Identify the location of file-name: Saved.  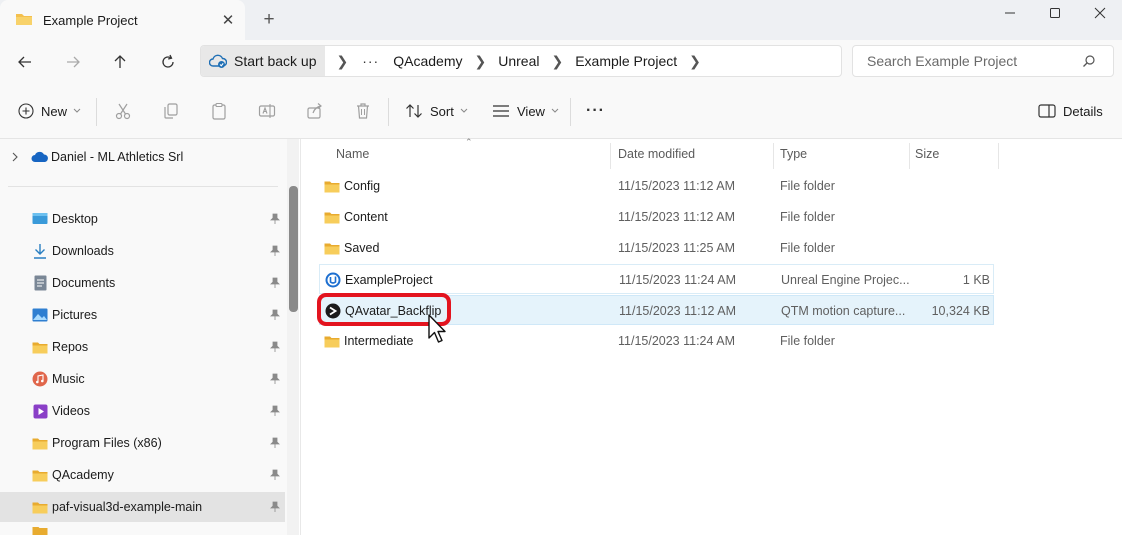
(362, 248).